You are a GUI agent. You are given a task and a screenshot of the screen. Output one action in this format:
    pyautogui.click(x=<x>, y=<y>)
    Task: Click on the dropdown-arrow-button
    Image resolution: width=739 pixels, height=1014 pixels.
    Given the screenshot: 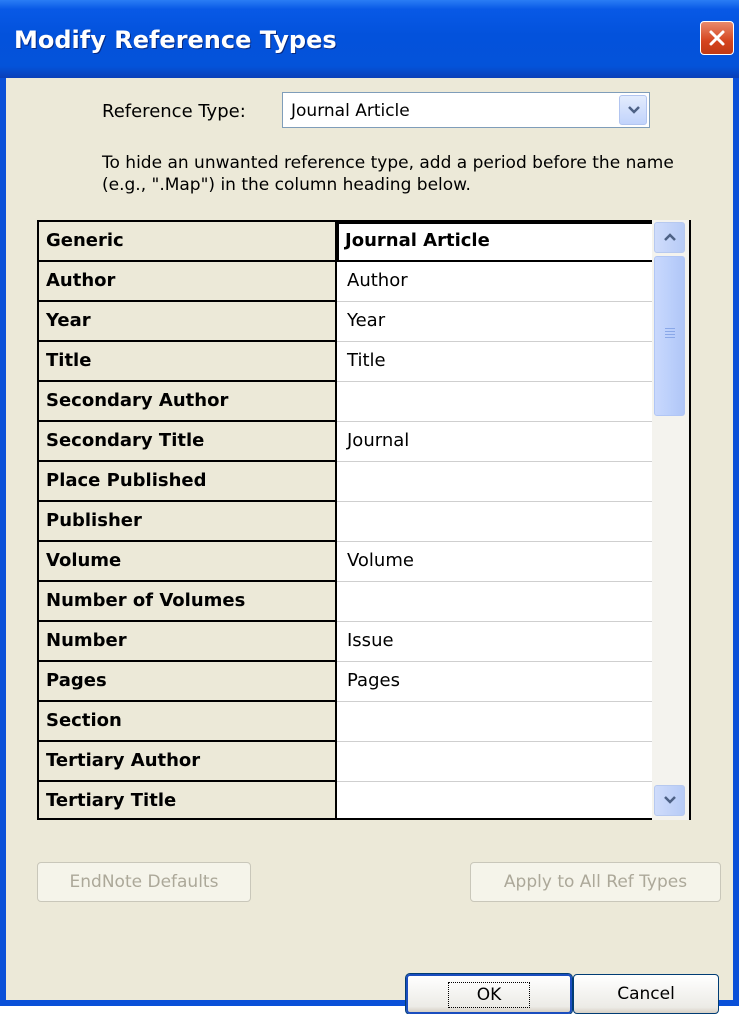 What is the action you would take?
    pyautogui.click(x=633, y=110)
    